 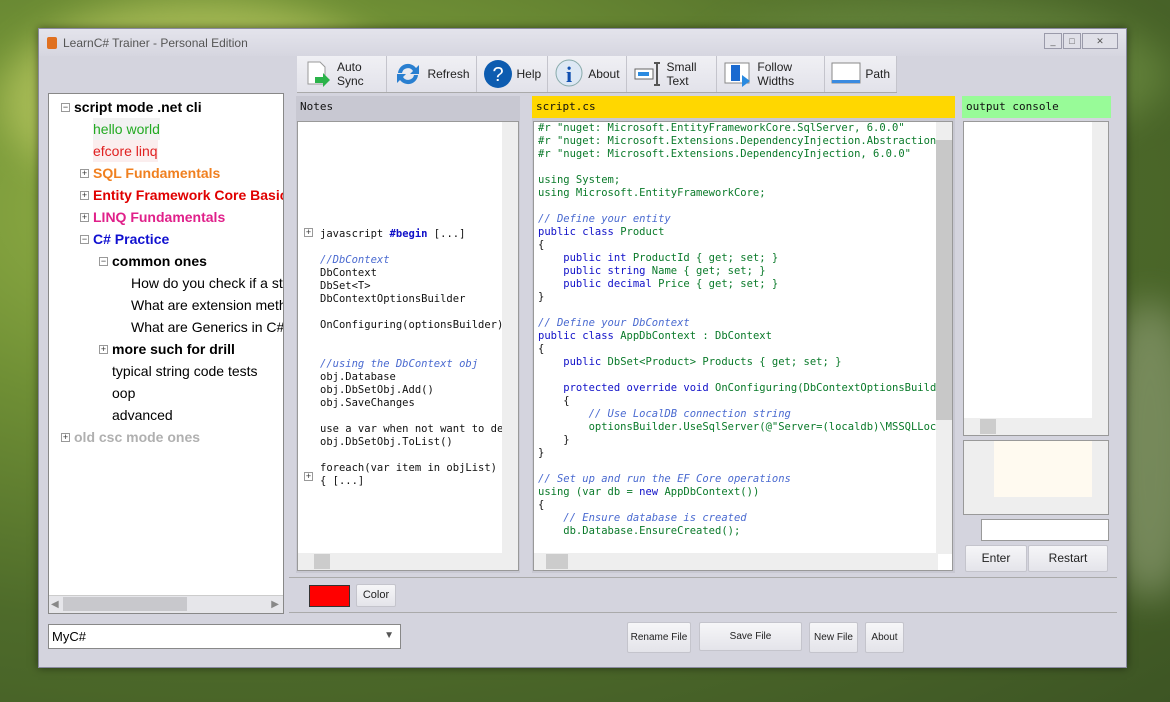 I want to click on new-file-button: New File, so click(x=833, y=637).